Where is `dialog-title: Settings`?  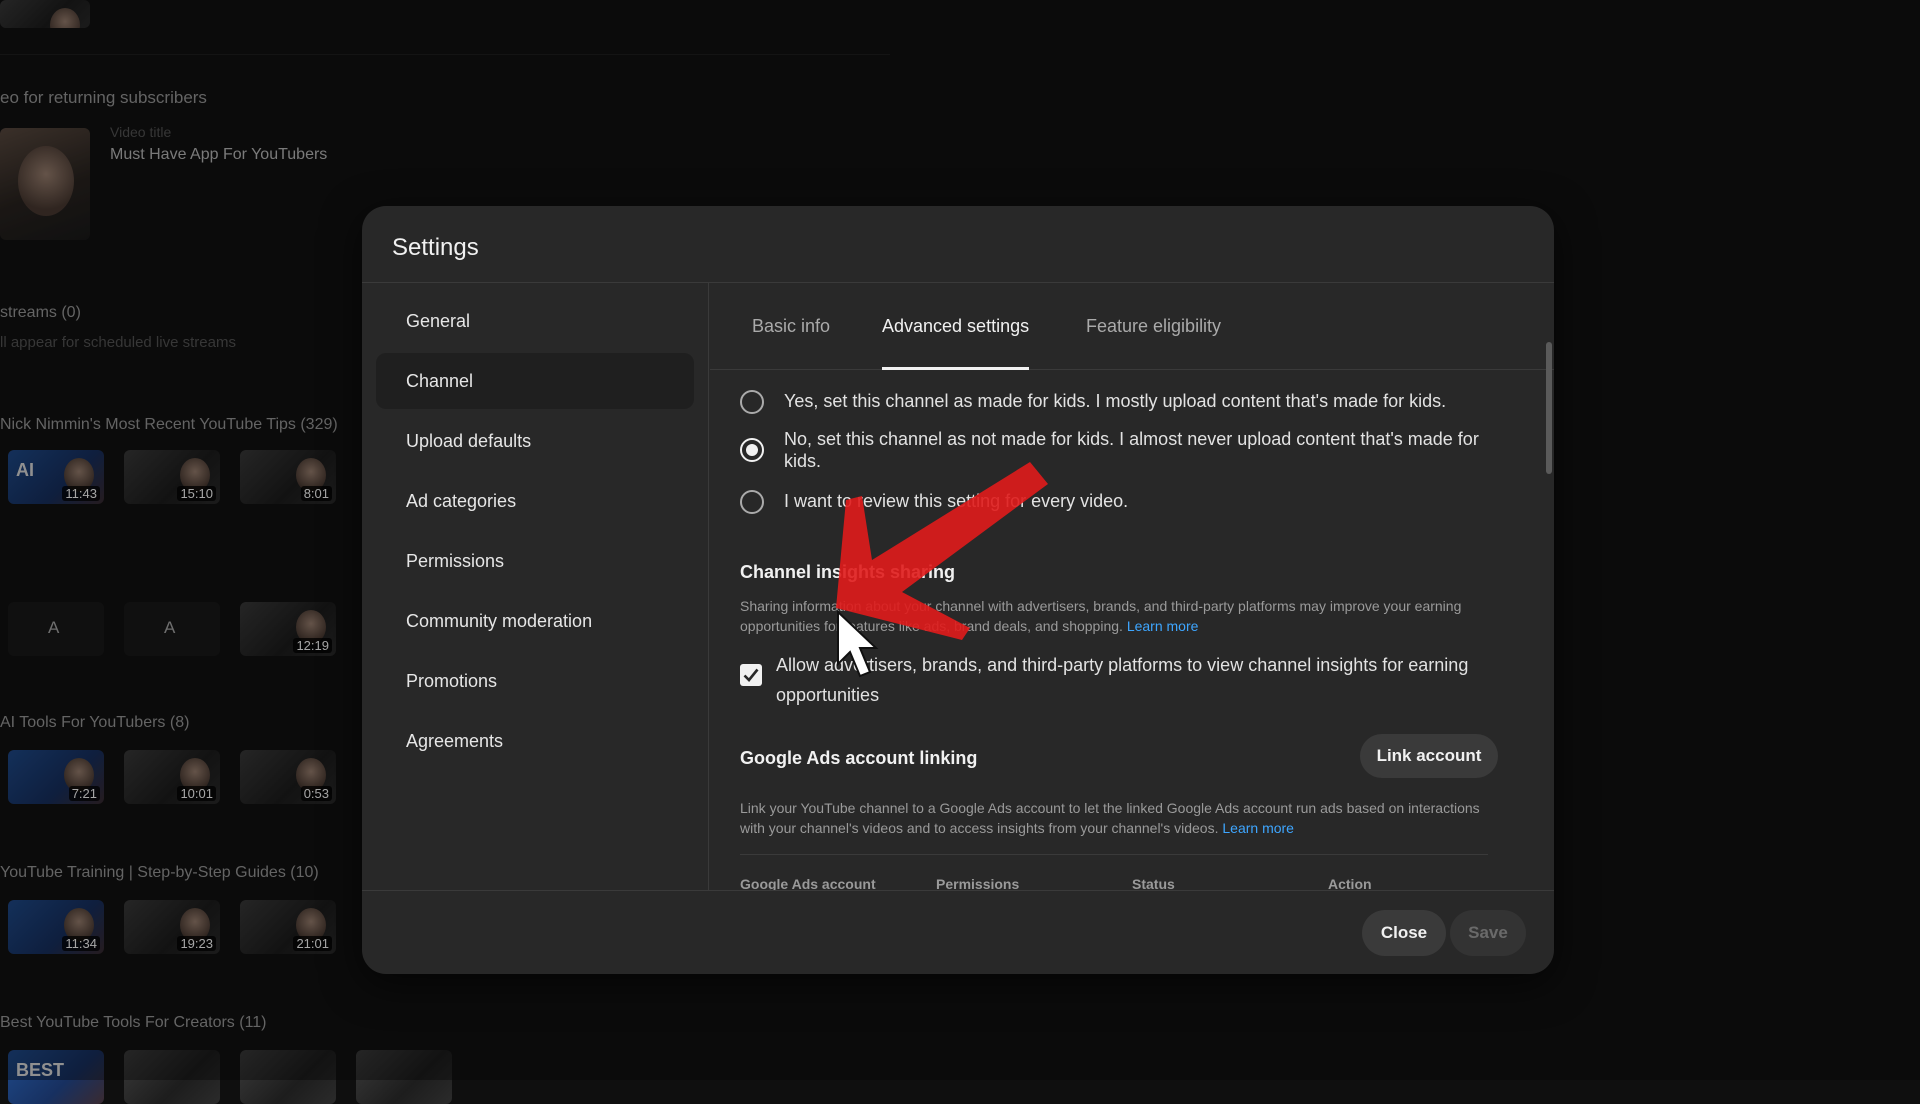 dialog-title: Settings is located at coordinates (435, 247).